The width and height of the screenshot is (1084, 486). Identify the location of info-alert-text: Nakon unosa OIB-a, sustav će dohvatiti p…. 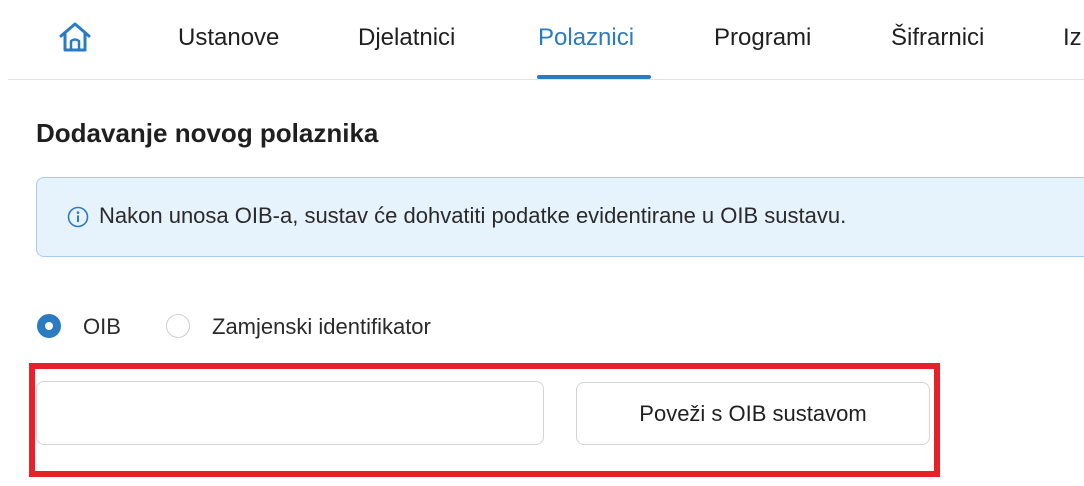
(473, 215).